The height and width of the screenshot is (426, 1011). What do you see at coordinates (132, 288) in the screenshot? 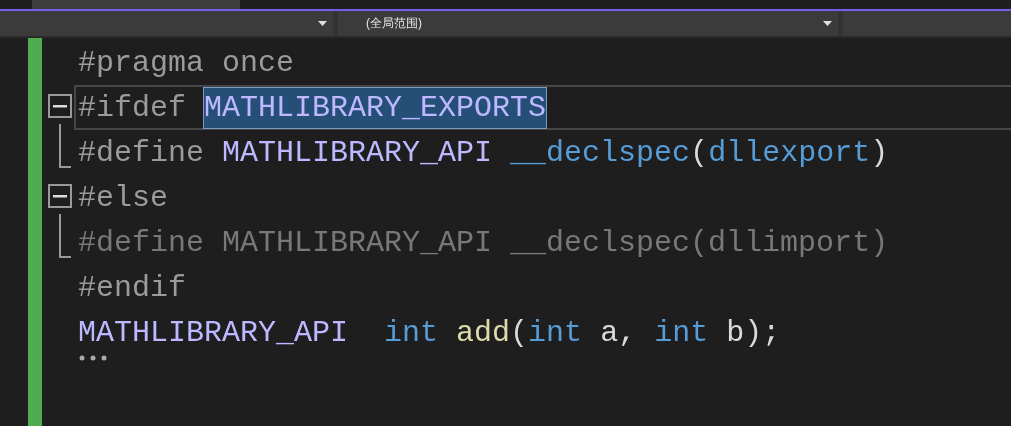
I see `code-token: #endif` at bounding box center [132, 288].